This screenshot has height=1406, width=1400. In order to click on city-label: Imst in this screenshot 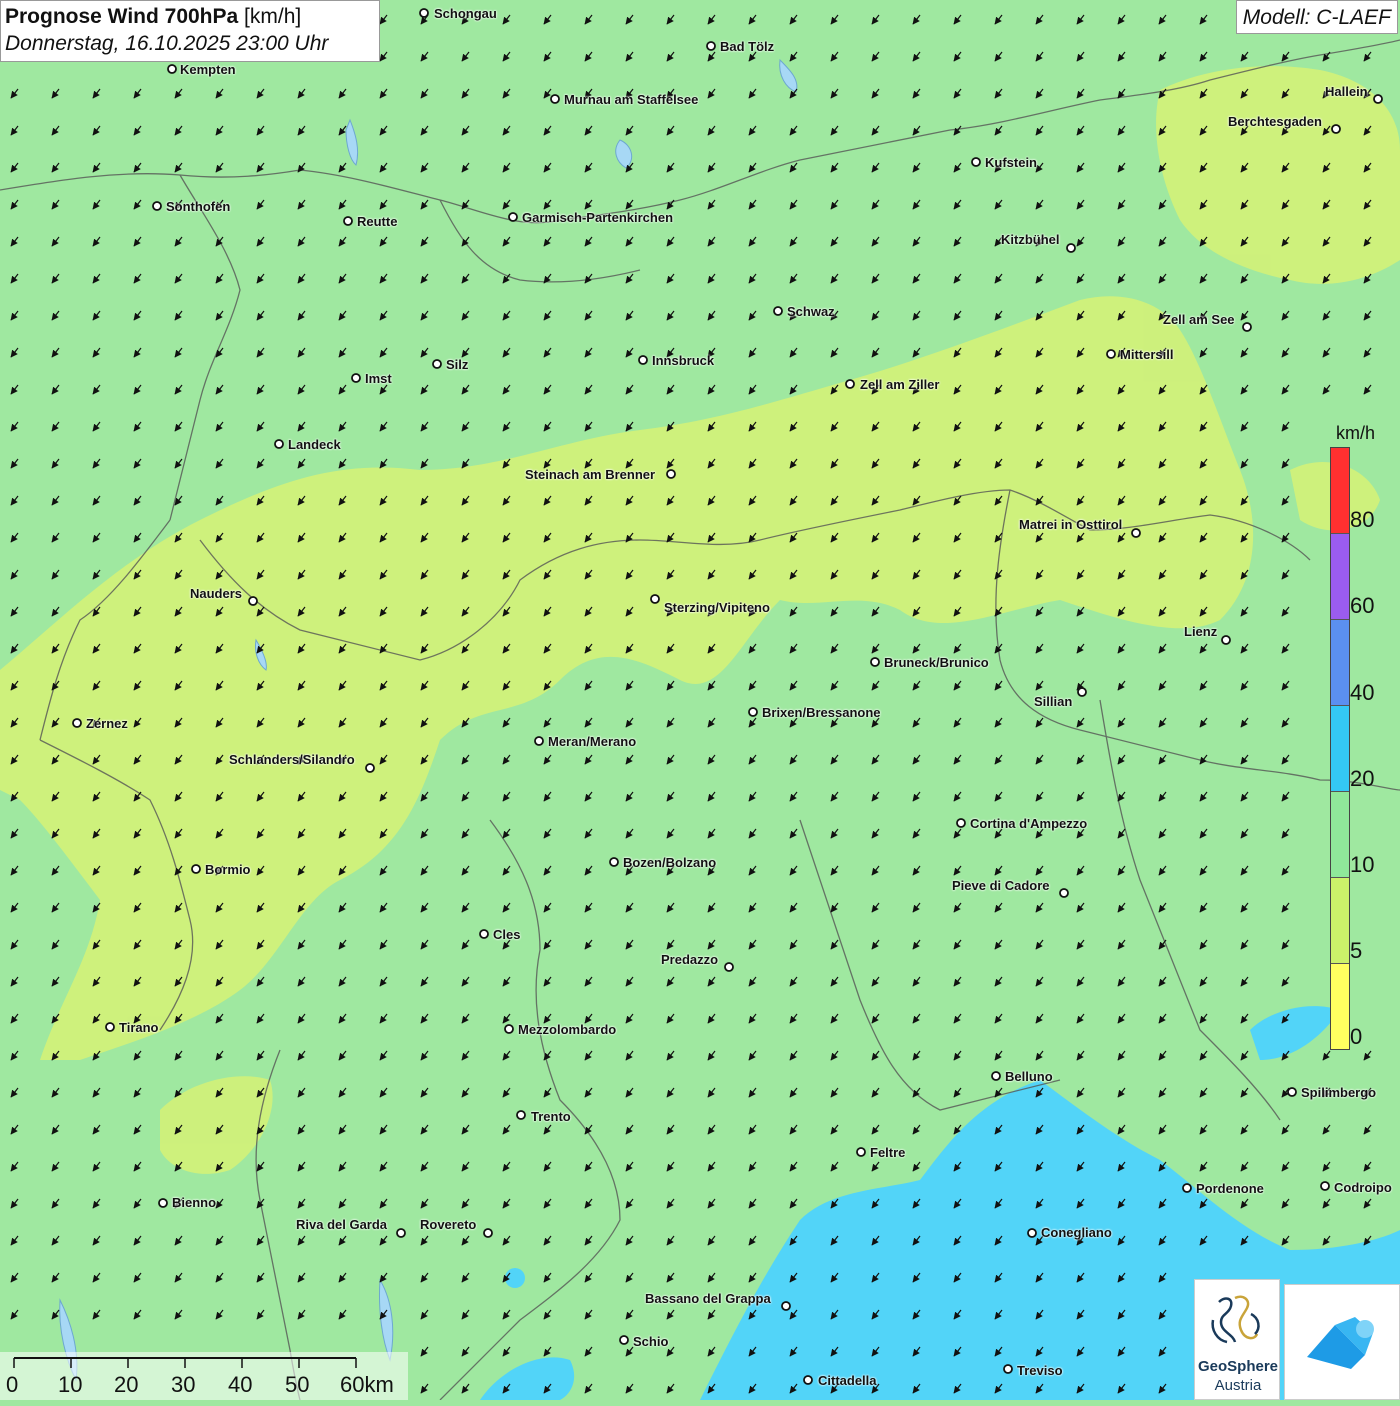, I will do `click(378, 378)`.